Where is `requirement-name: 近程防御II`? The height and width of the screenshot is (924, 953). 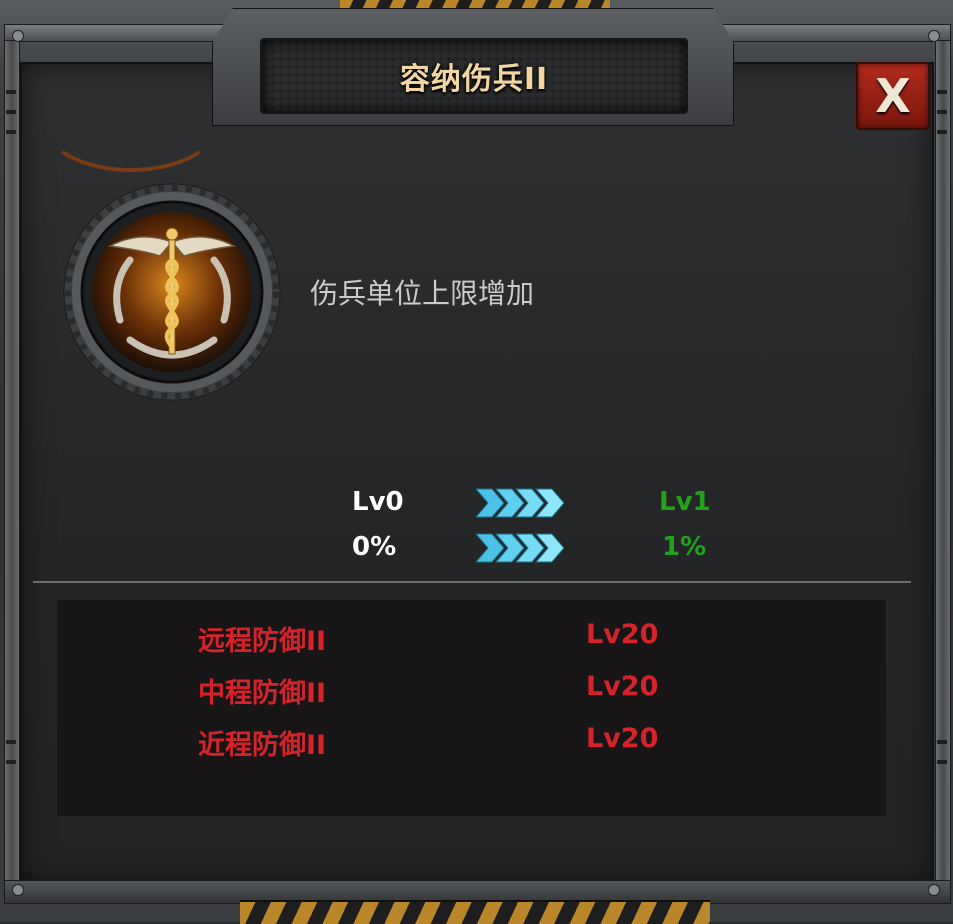
requirement-name: 近程防御II is located at coordinates (262, 745).